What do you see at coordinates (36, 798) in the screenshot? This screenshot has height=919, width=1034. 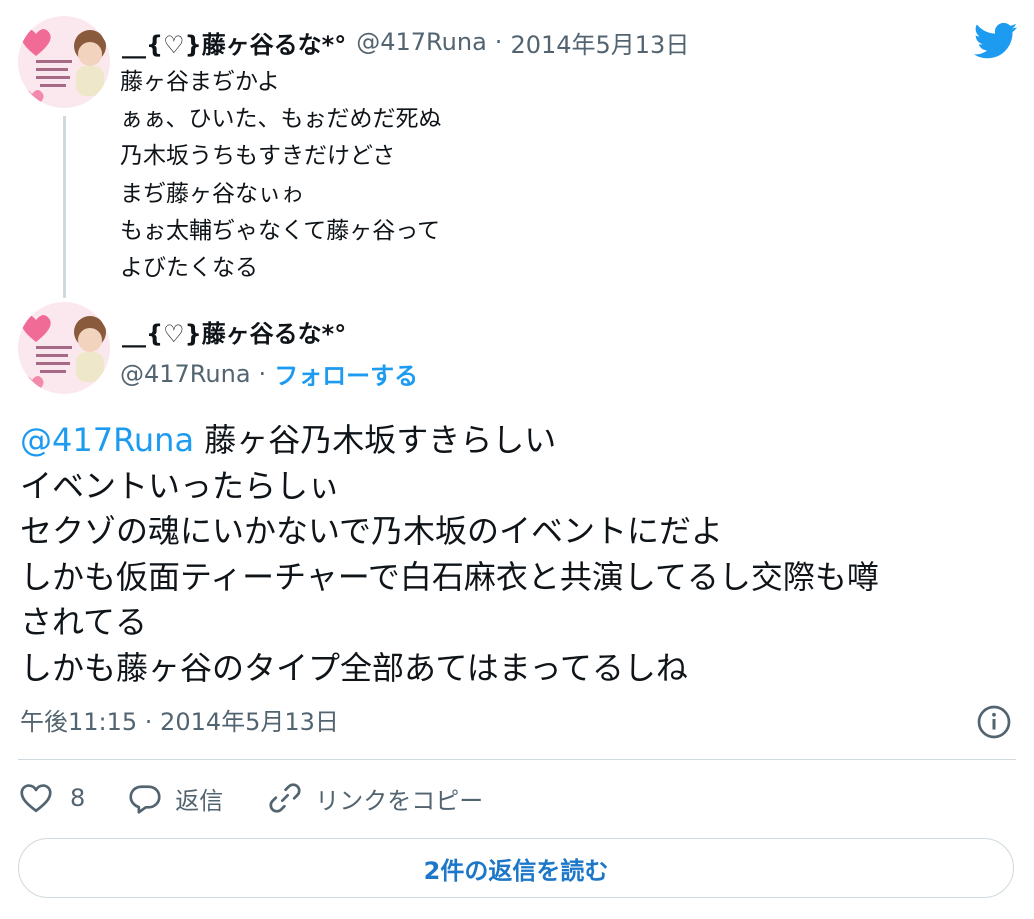 I see `heart-icon` at bounding box center [36, 798].